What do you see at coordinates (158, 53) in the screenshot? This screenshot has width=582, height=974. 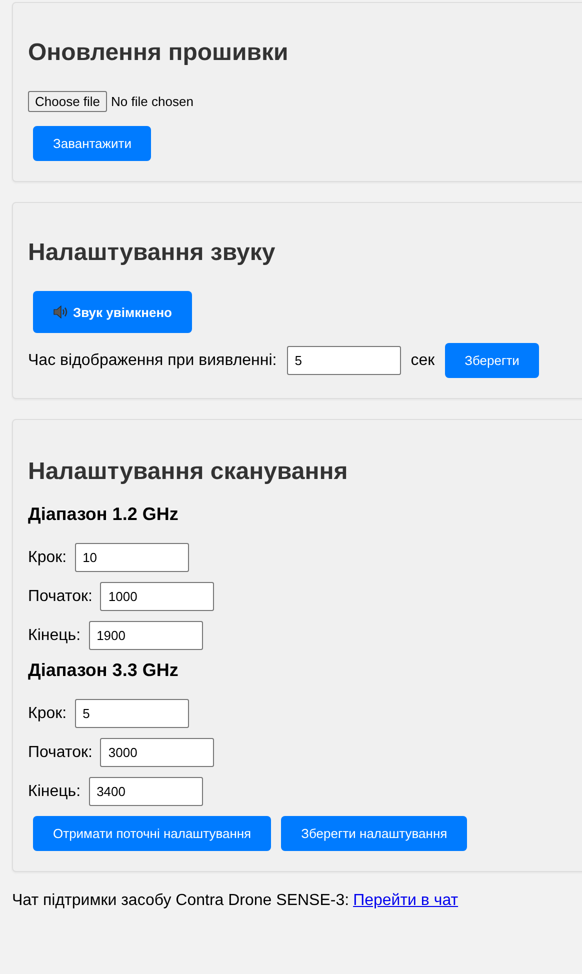 I see `section-title: Оновлення прошивки` at bounding box center [158, 53].